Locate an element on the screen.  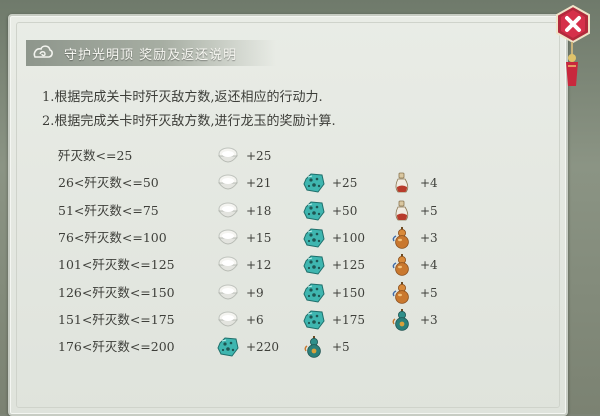
tassel-ornament is located at coordinates (572, 66).